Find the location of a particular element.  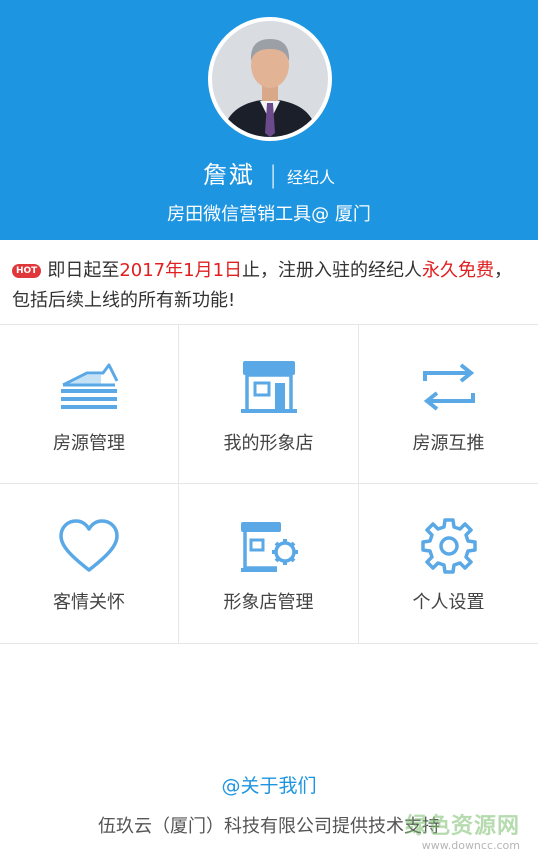

swap-arrows-icon is located at coordinates (448, 387).